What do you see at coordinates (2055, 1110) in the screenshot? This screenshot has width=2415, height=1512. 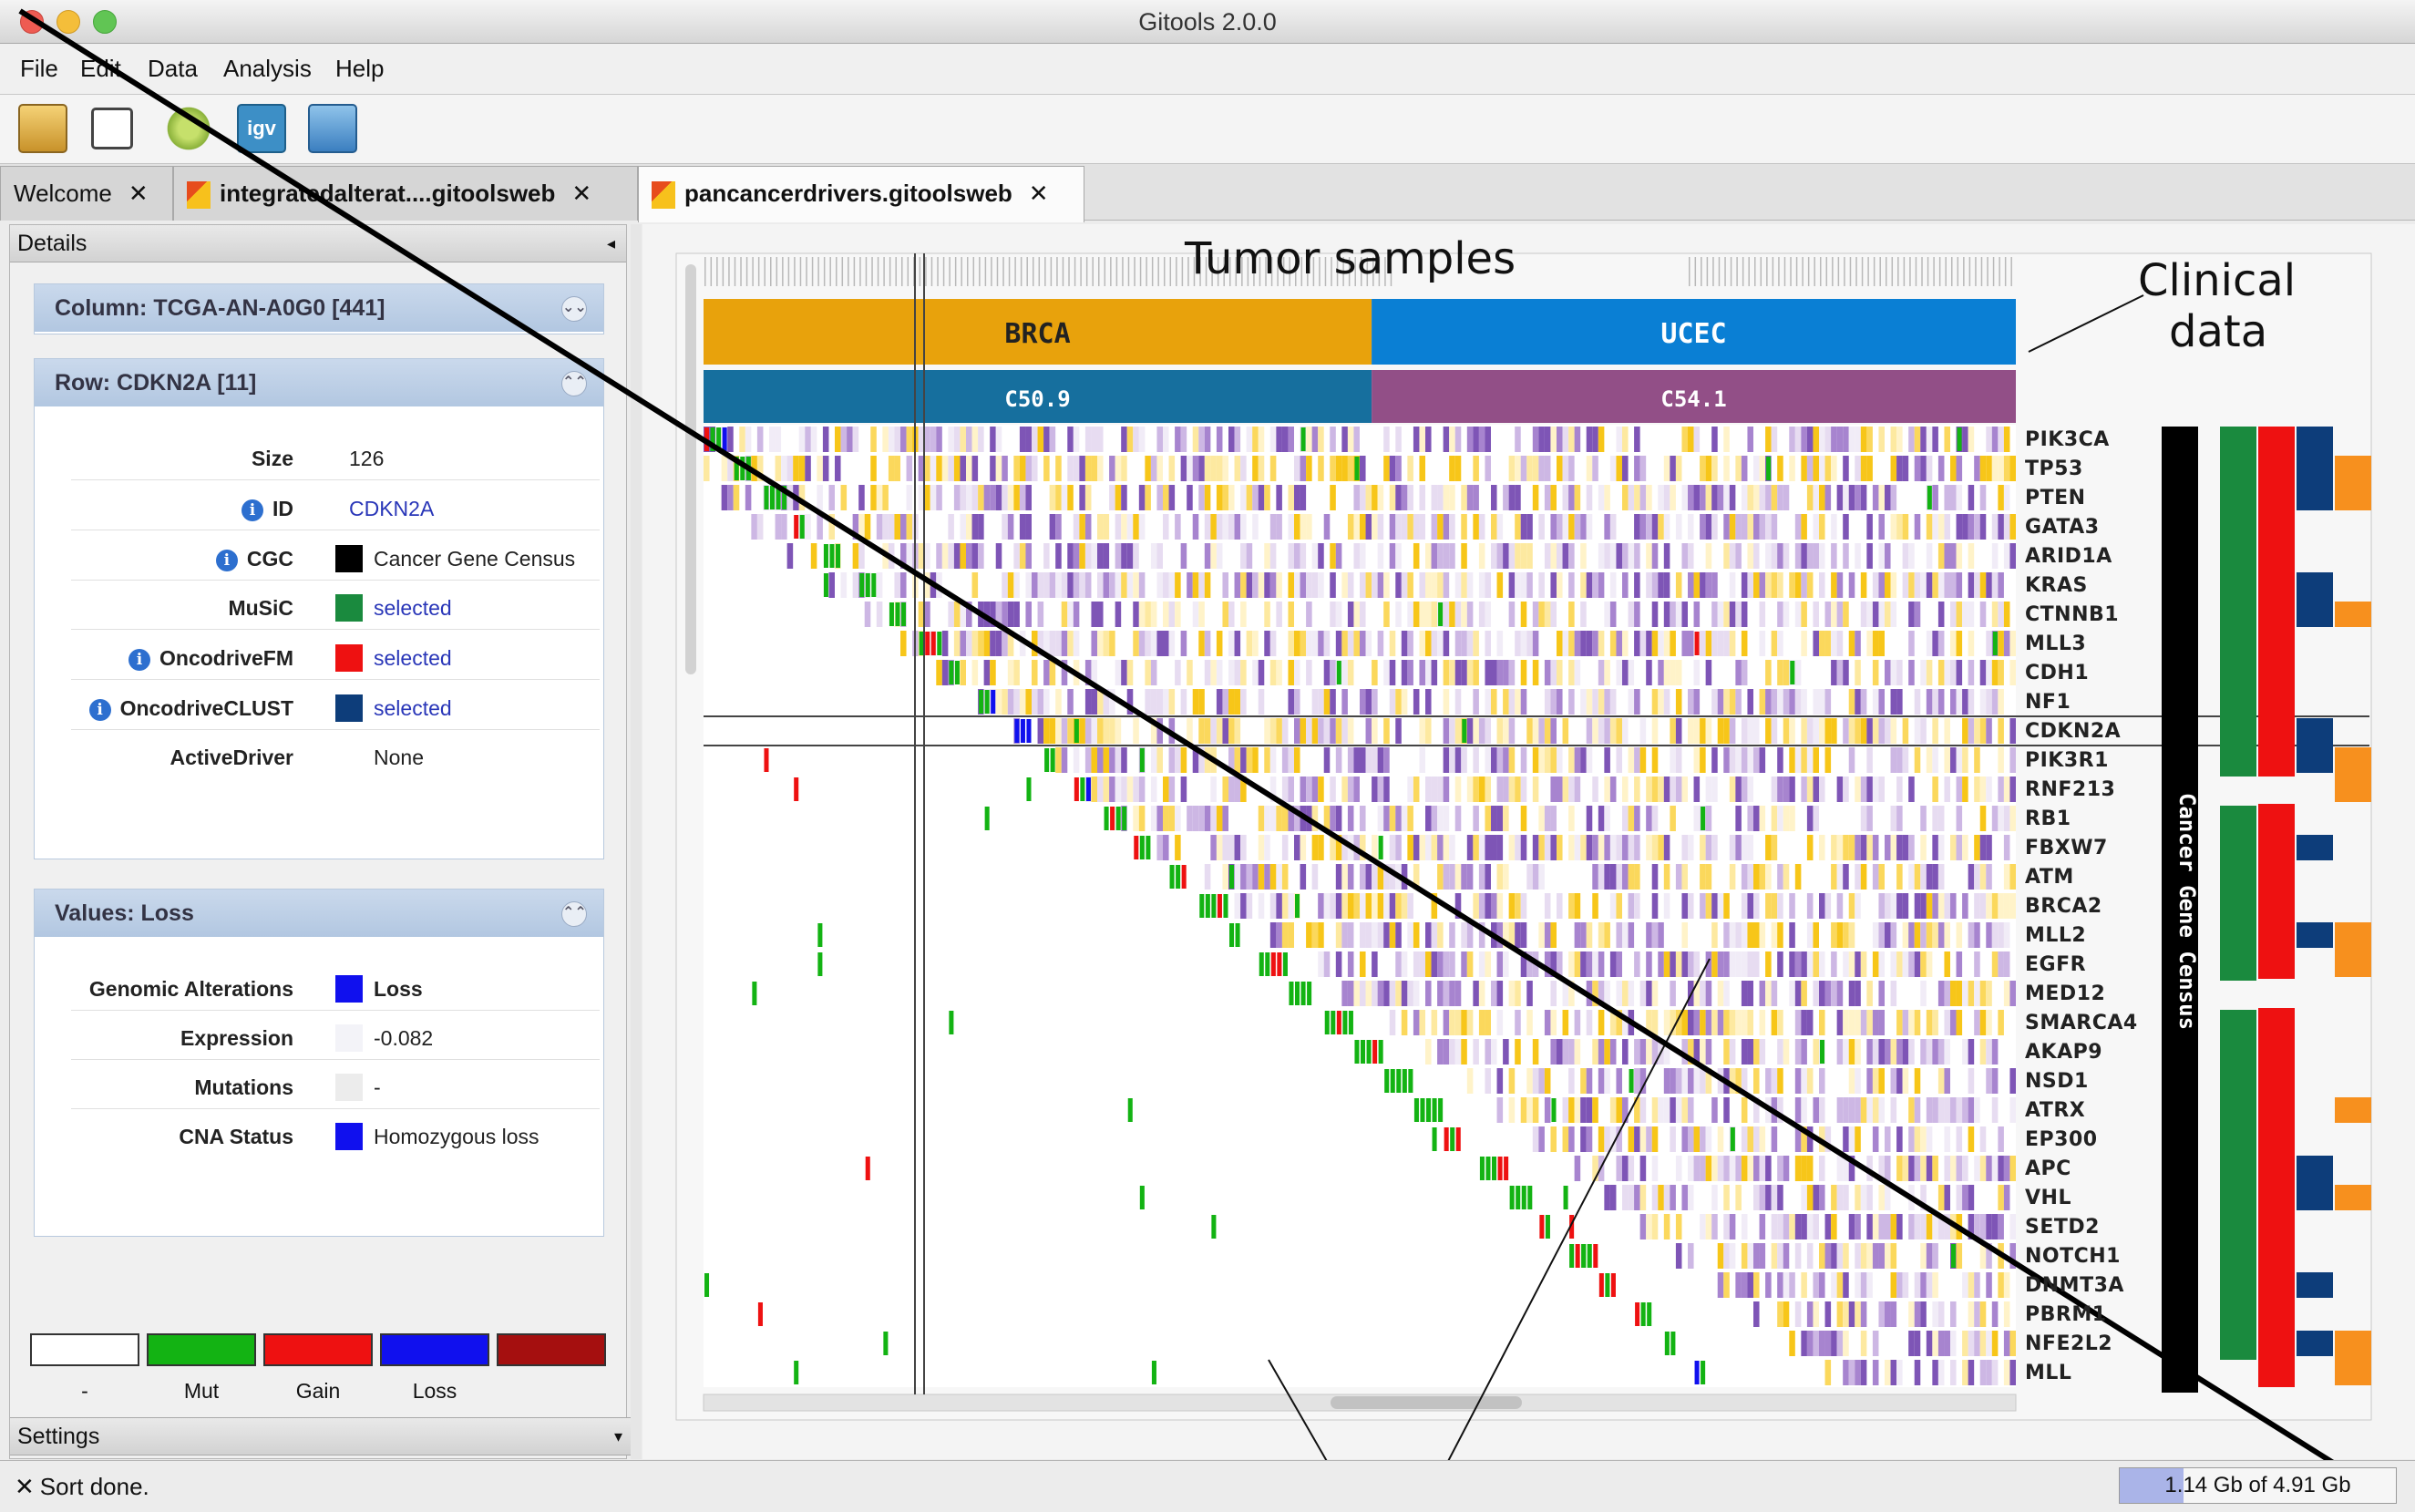 I see `gene-label: ATRX` at bounding box center [2055, 1110].